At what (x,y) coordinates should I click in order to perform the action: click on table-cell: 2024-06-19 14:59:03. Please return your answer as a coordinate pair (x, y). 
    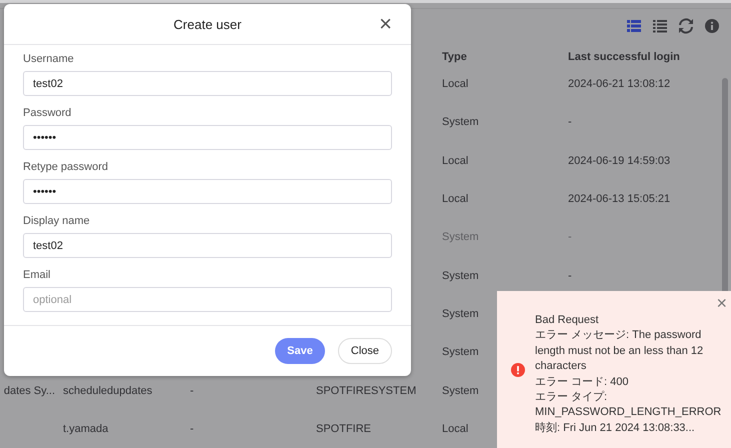
    Looking at the image, I should click on (619, 160).